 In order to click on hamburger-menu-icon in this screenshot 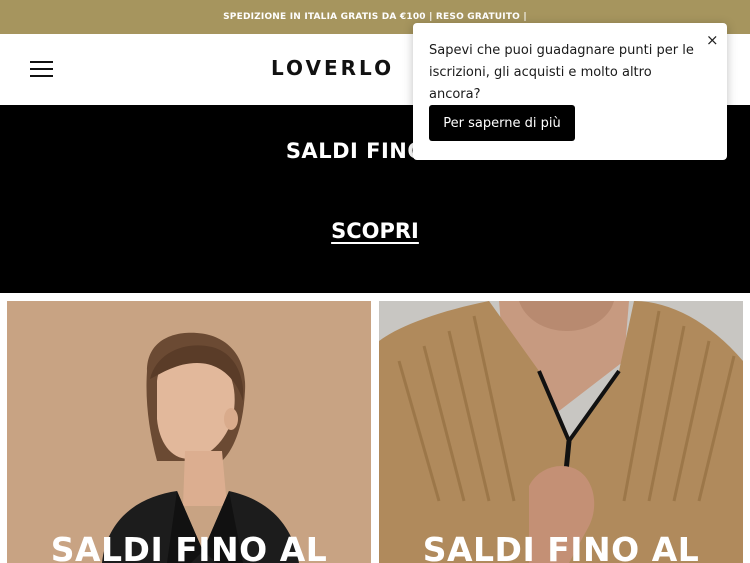, I will do `click(42, 69)`.